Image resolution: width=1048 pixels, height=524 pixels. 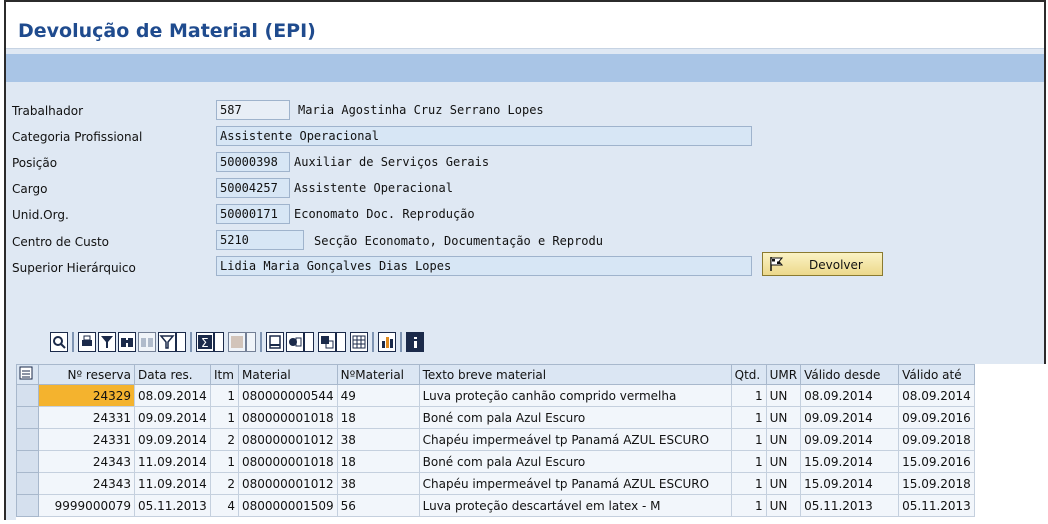 I want to click on column-header-valido-ate: Válido até, so click(x=936, y=374).